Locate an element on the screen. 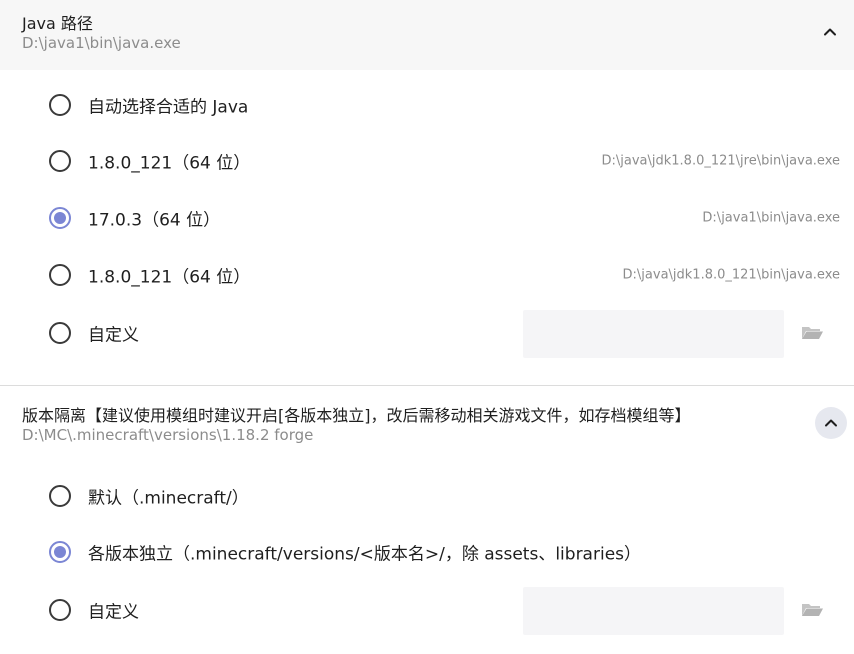 The image size is (854, 654). option-label: 默认（.minecraft/） is located at coordinates (168, 498).